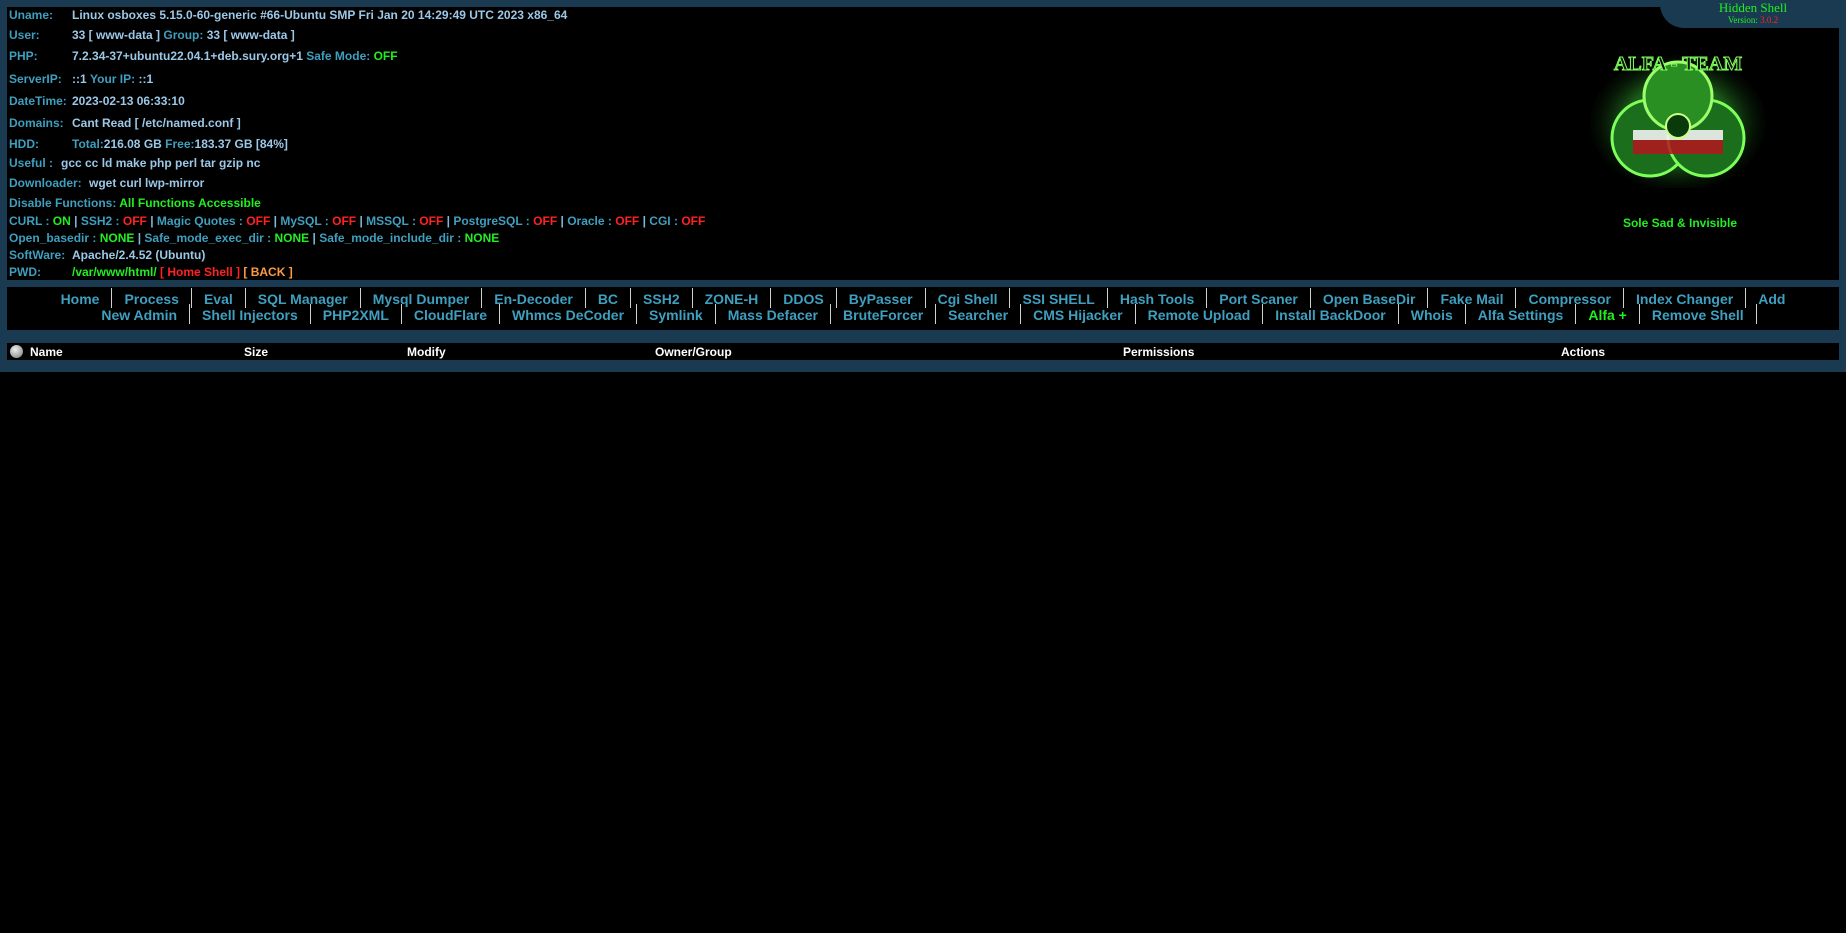 The image size is (1846, 933). I want to click on nav-ssi-shell-link: SSI SHELL, so click(1058, 299).